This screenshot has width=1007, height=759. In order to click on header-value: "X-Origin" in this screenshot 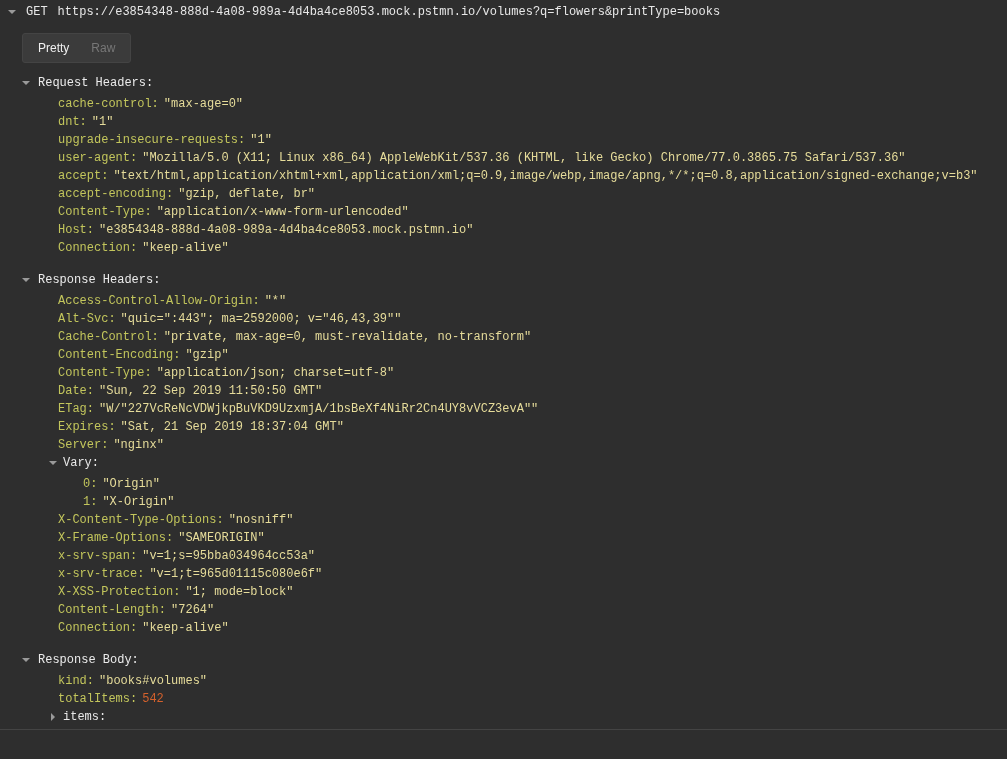, I will do `click(138, 502)`.